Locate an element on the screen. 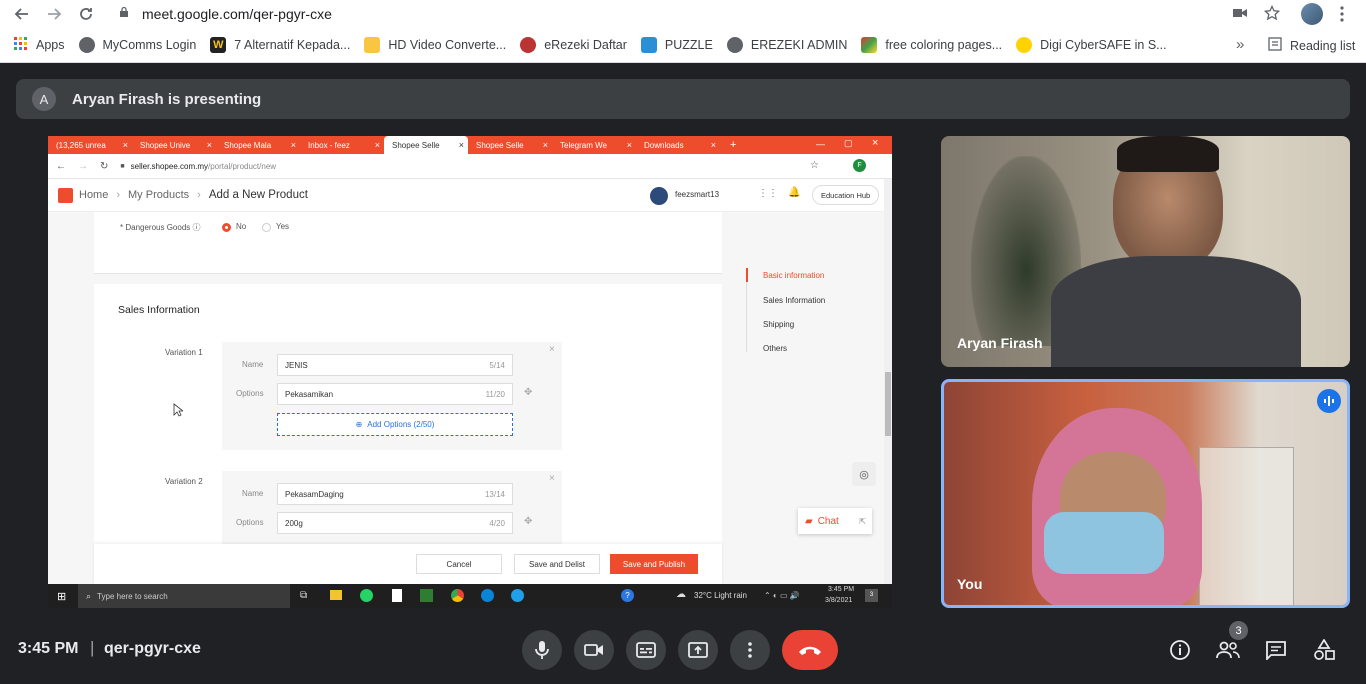  edge-icon is located at coordinates (487, 595).